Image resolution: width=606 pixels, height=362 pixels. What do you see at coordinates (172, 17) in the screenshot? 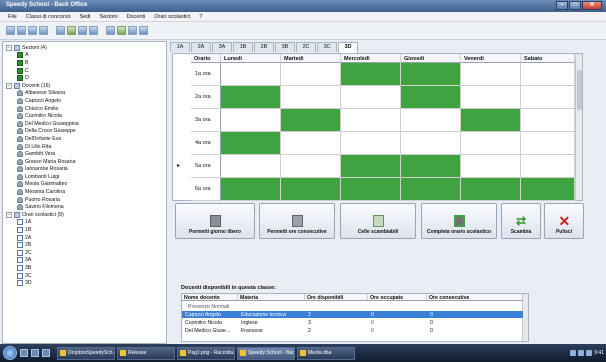
I see `menu-orari-scolastici: Orari scolastici` at bounding box center [172, 17].